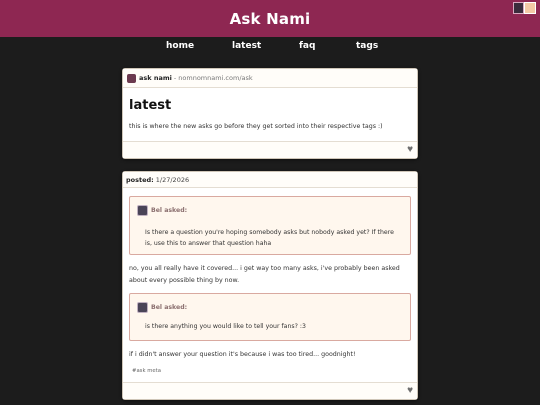 The image size is (540, 405). I want to click on site-title: Ask Nami, so click(270, 19).